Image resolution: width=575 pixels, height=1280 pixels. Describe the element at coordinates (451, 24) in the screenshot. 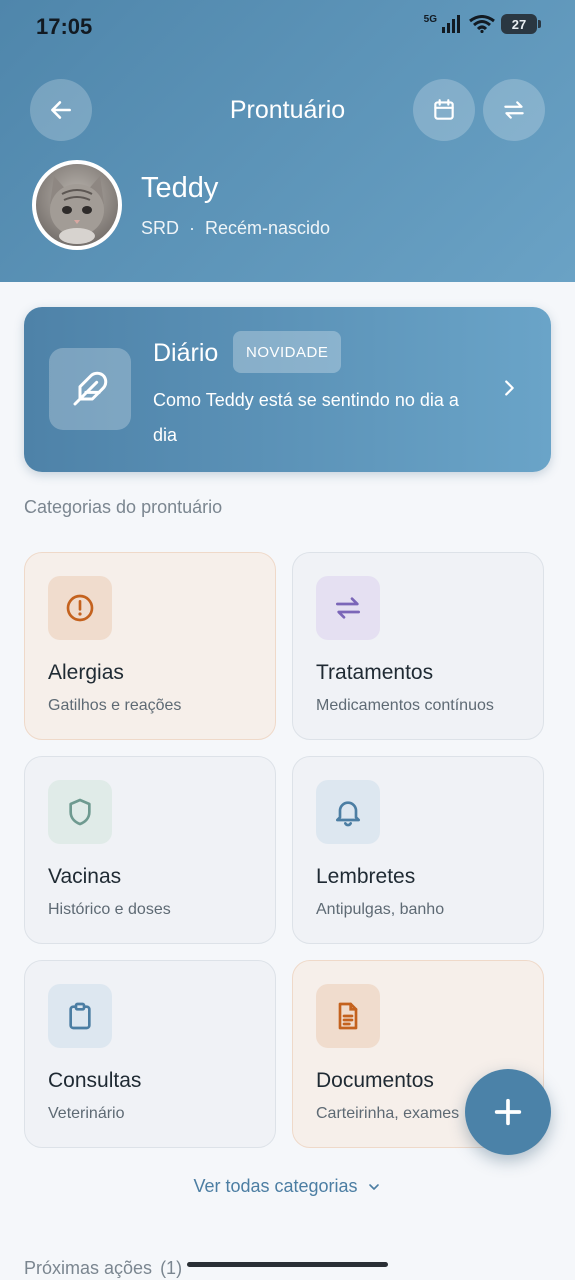

I see `signal-icon` at that location.